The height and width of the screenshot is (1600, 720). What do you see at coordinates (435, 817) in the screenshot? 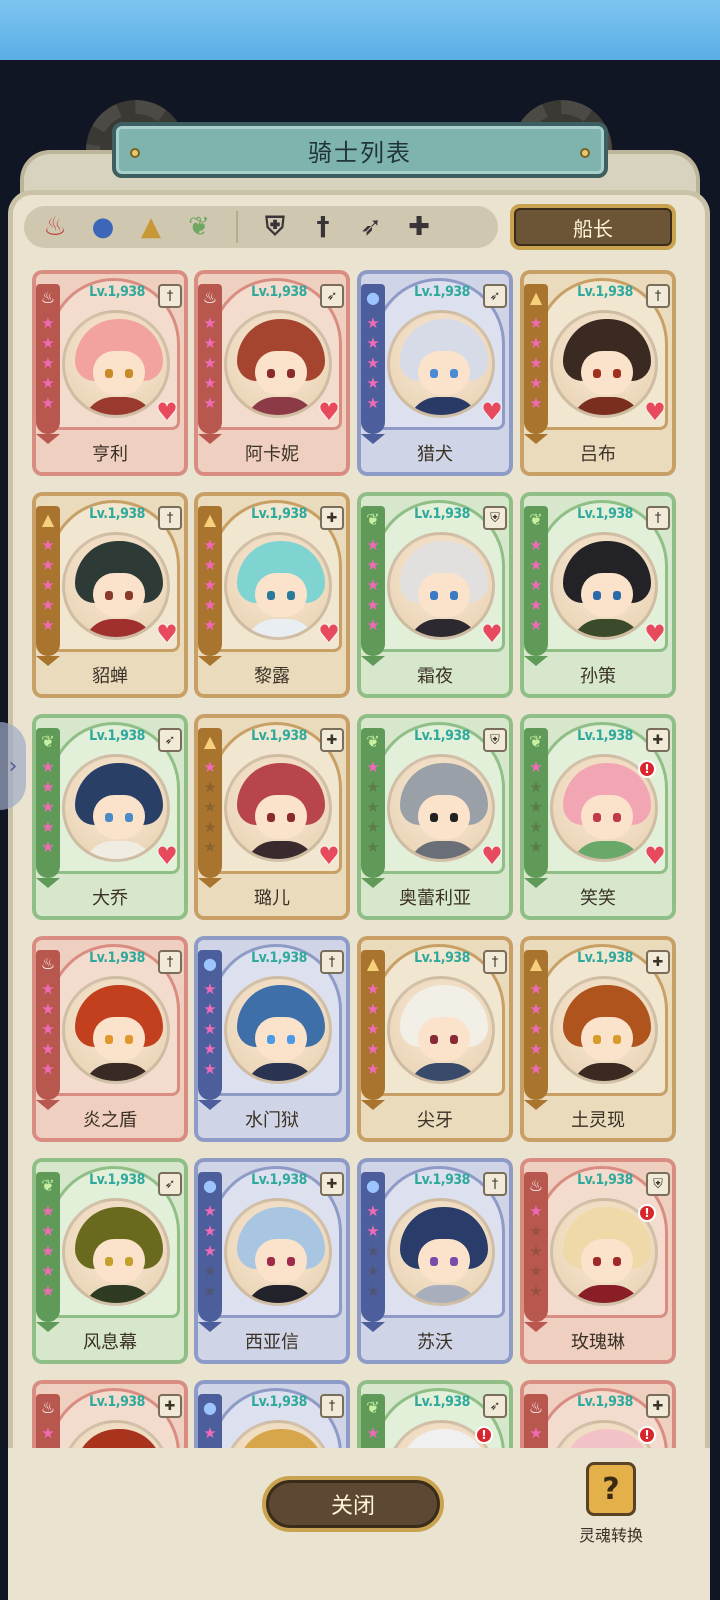
I see `knight-card: ❦ ★ ★ ★ ★ ★ Lv.1,938 ⛨ ♥ 奥蕾利亚` at bounding box center [435, 817].